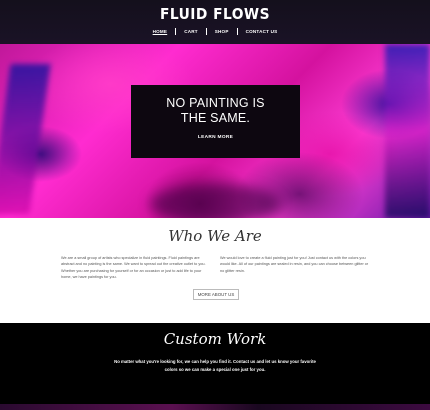 This screenshot has height=410, width=430. I want to click on site-logo-title: FLUID FLOWS, so click(215, 14).